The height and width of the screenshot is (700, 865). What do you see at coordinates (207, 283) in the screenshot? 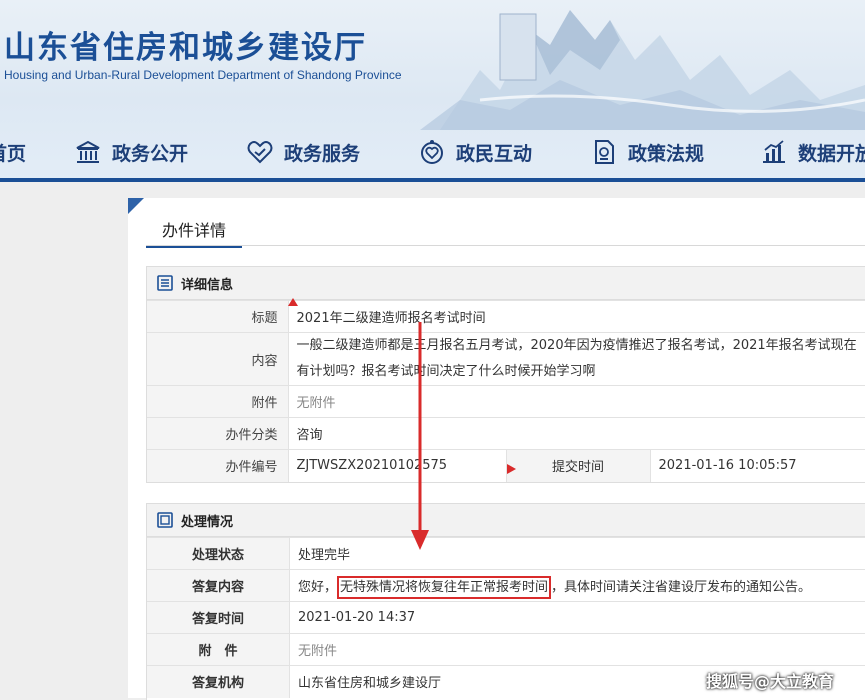
I see `detail-section-title: 详细信息` at bounding box center [207, 283].